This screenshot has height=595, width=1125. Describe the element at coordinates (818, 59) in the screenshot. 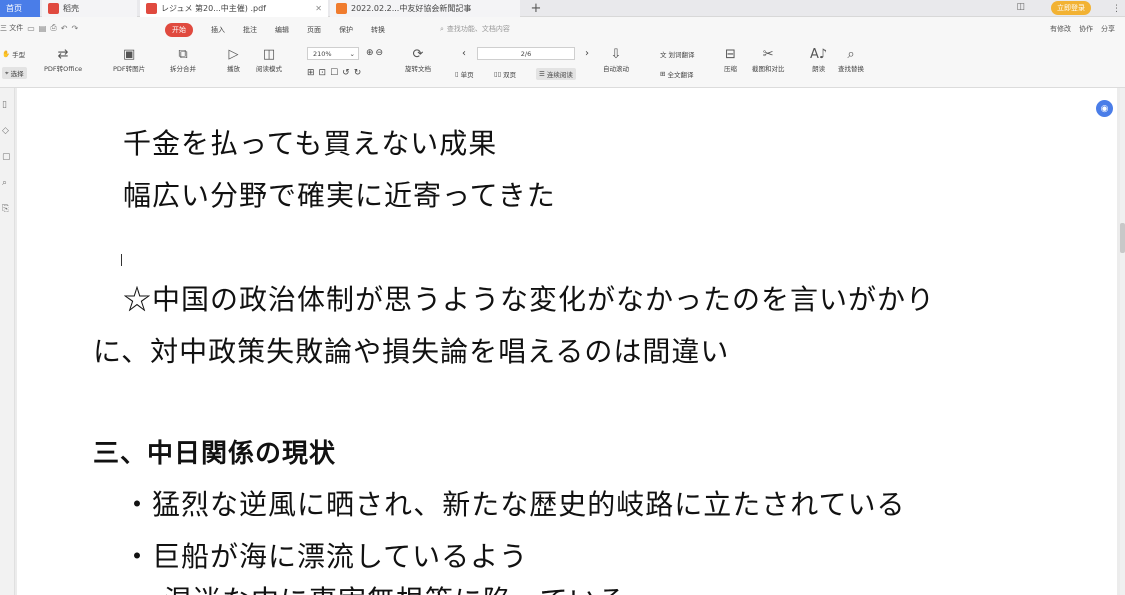

I see `read-aloud-button: A♪ 朗读` at that location.